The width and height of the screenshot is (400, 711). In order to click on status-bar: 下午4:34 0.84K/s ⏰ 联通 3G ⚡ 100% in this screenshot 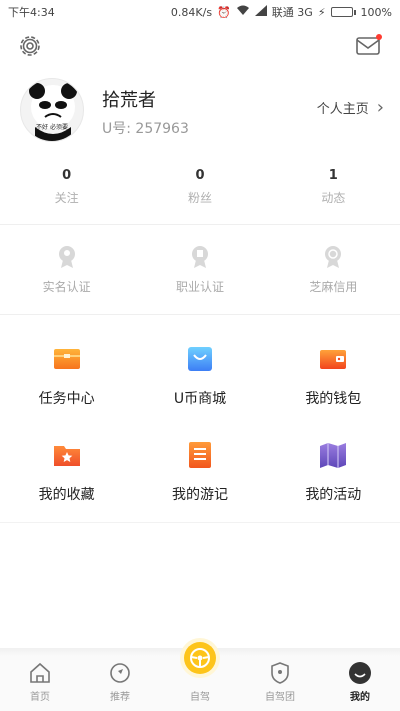, I will do `click(200, 12)`.